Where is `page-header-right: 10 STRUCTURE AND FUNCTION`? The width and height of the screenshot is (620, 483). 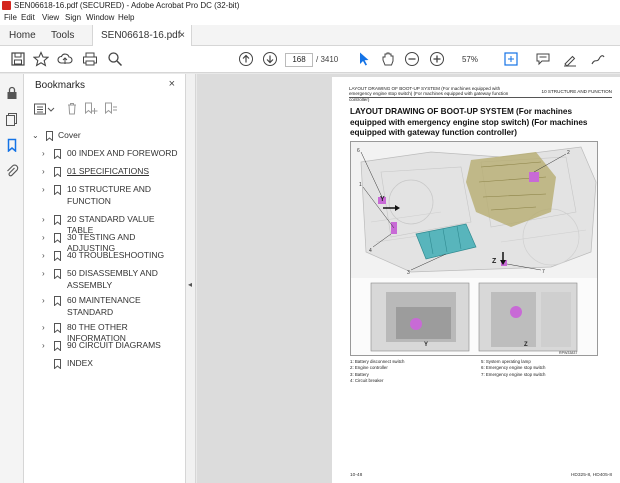
page-header-right: 10 STRUCTURE AND FUNCTION is located at coordinates (576, 91).